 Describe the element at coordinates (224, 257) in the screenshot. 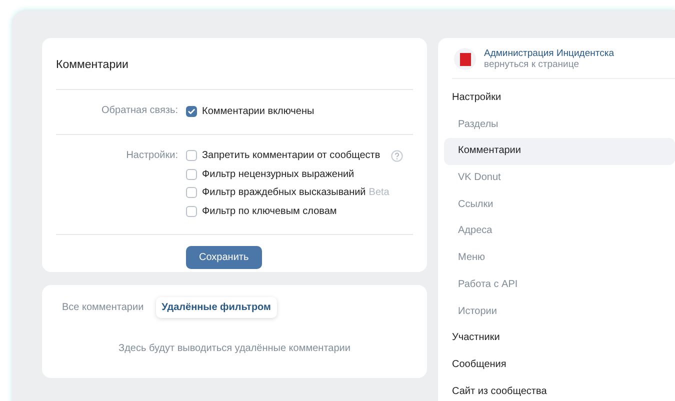

I see `save-button: Сохранить` at that location.